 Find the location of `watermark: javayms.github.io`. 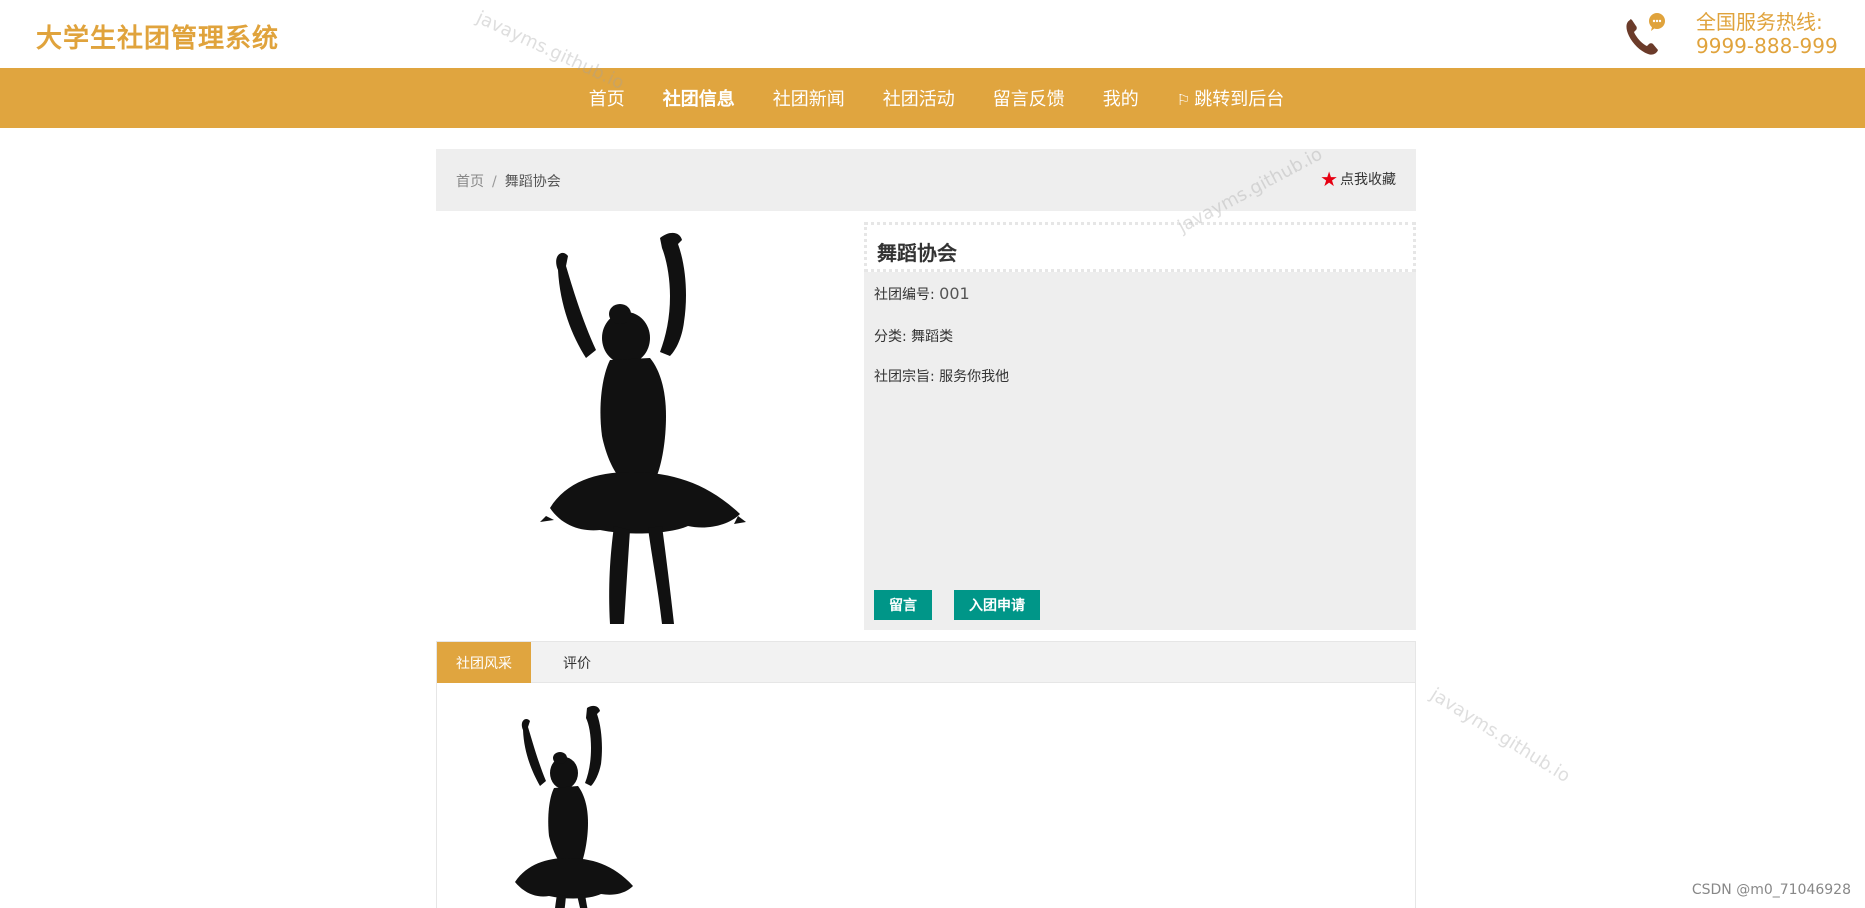

watermark: javayms.github.io is located at coordinates (1500, 735).